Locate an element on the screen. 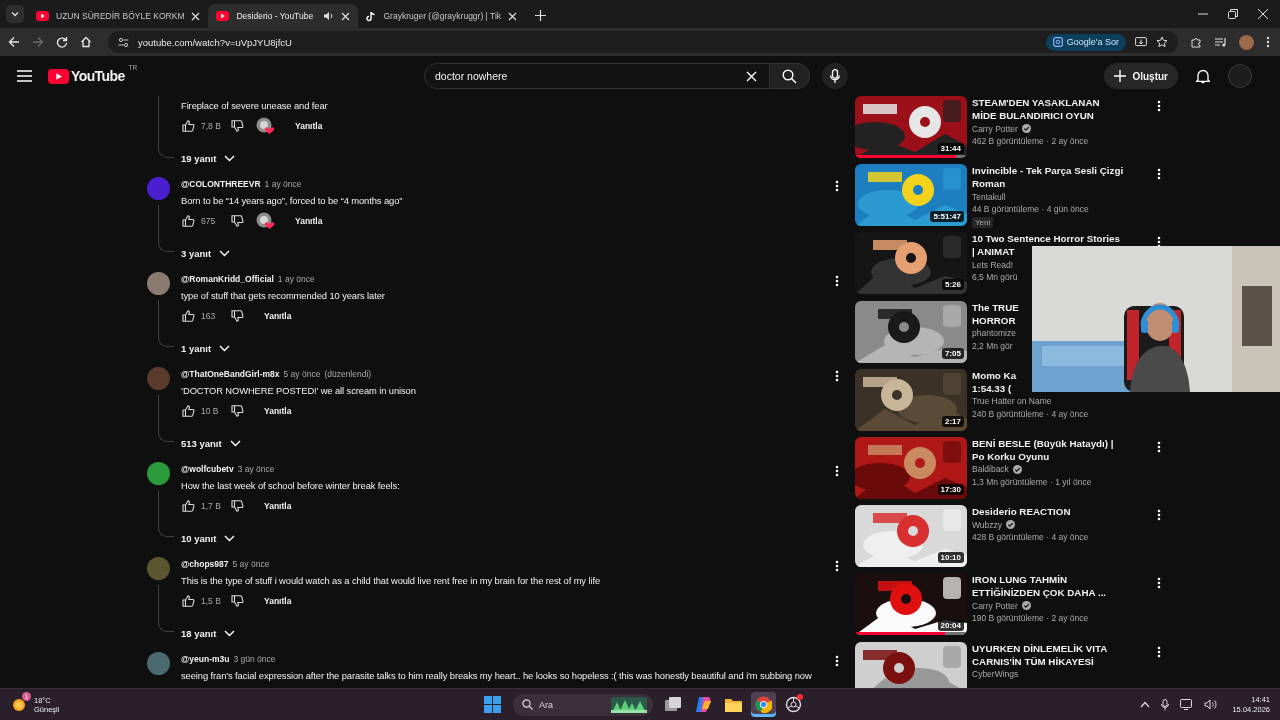  browser-tab: Graykruger (@graykruggr) | Tik is located at coordinates (442, 16).